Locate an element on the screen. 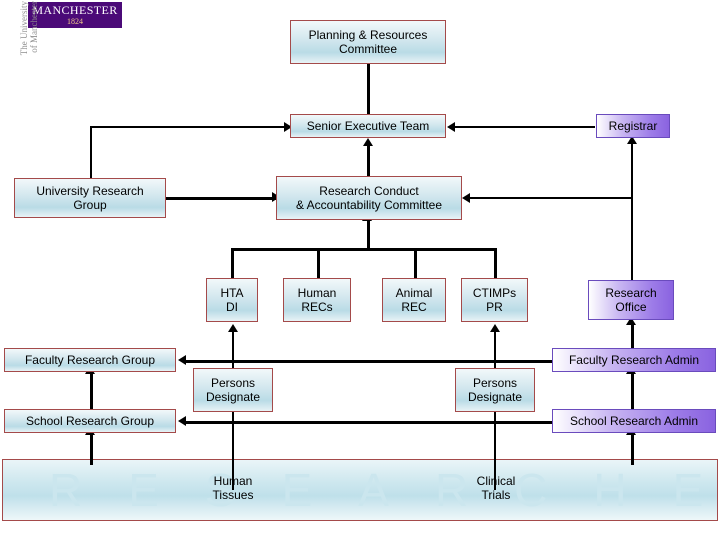 This screenshot has width=720, height=540. node-animal-rec: Animal REC is located at coordinates (414, 300).